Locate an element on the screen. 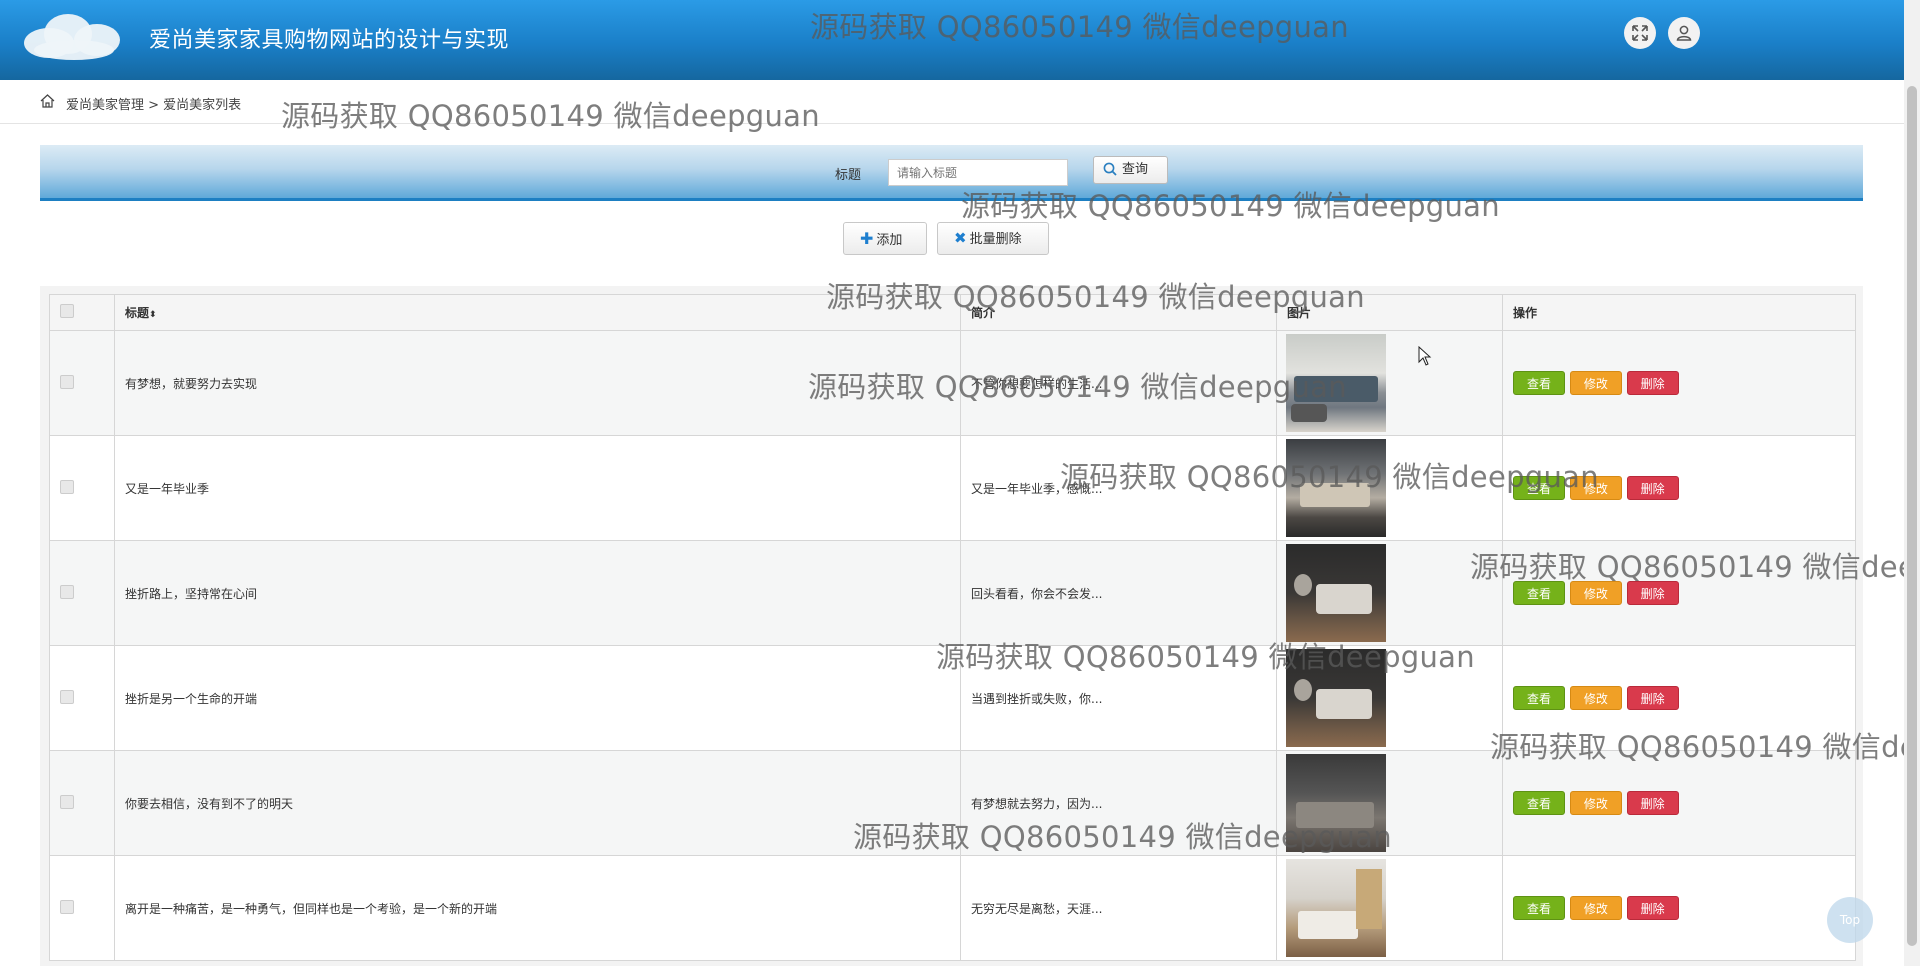 The height and width of the screenshot is (966, 1920). plus-icon: ✚ is located at coordinates (867, 238).